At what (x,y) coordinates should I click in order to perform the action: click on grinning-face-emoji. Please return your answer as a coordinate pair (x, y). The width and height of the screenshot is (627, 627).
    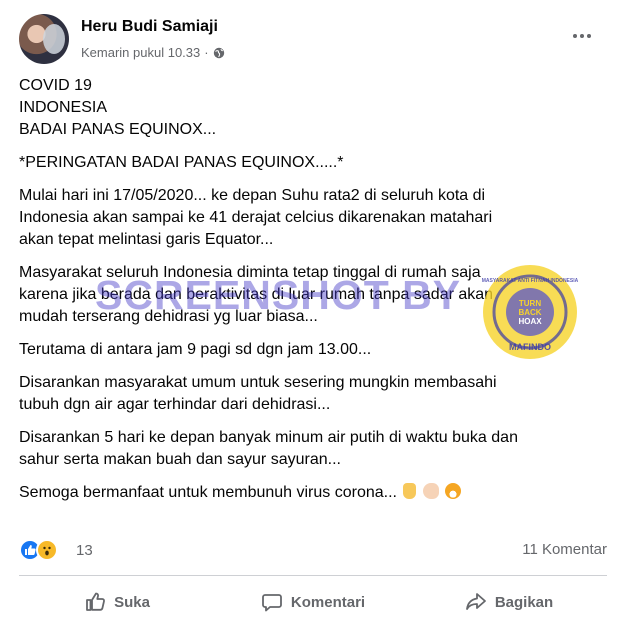
    Looking at the image, I should click on (453, 491).